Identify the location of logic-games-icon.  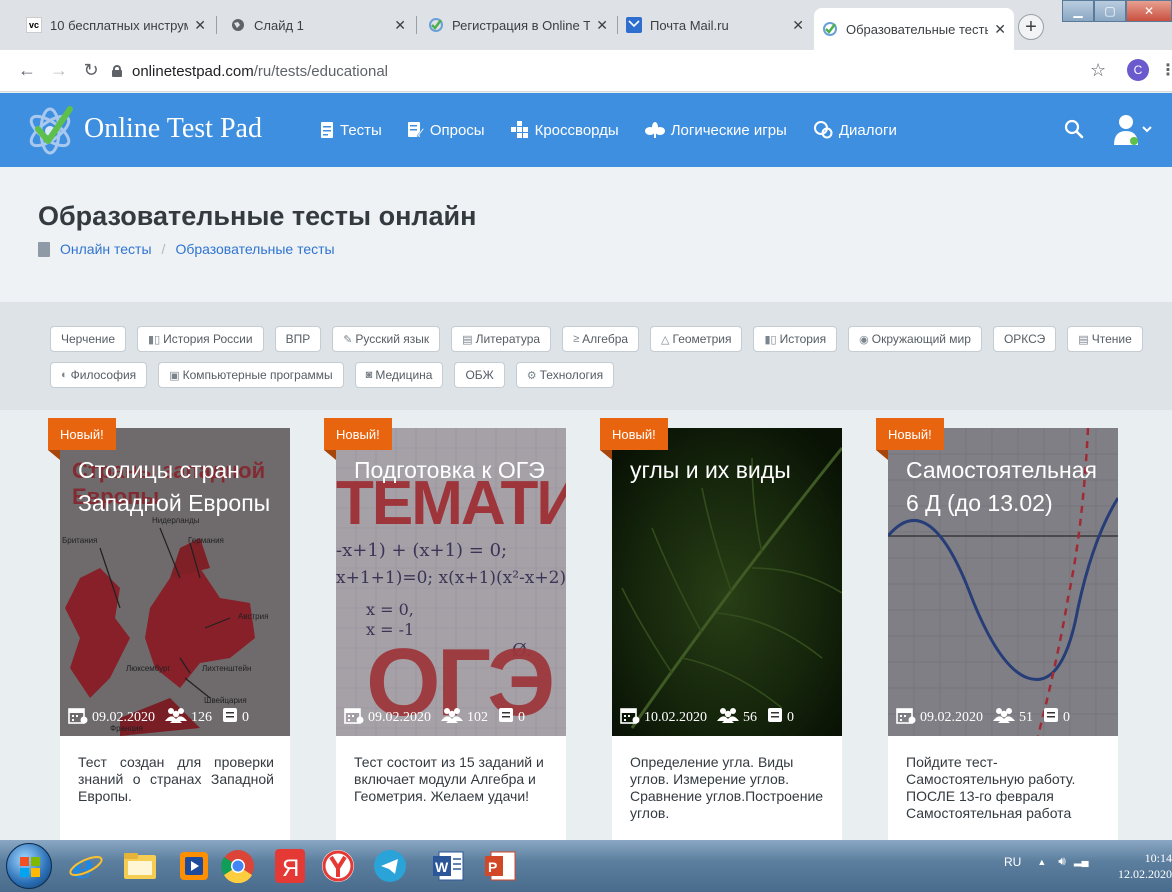
(654, 130).